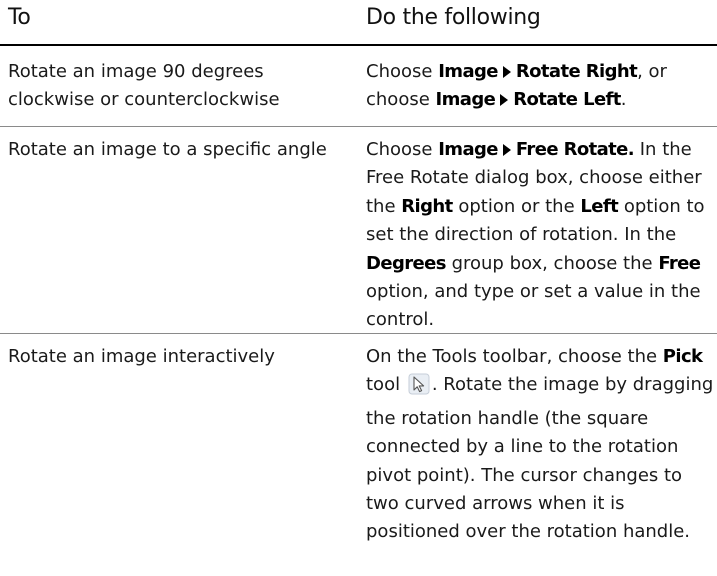  What do you see at coordinates (682, 356) in the screenshot?
I see `ui-term-pick: Pick` at bounding box center [682, 356].